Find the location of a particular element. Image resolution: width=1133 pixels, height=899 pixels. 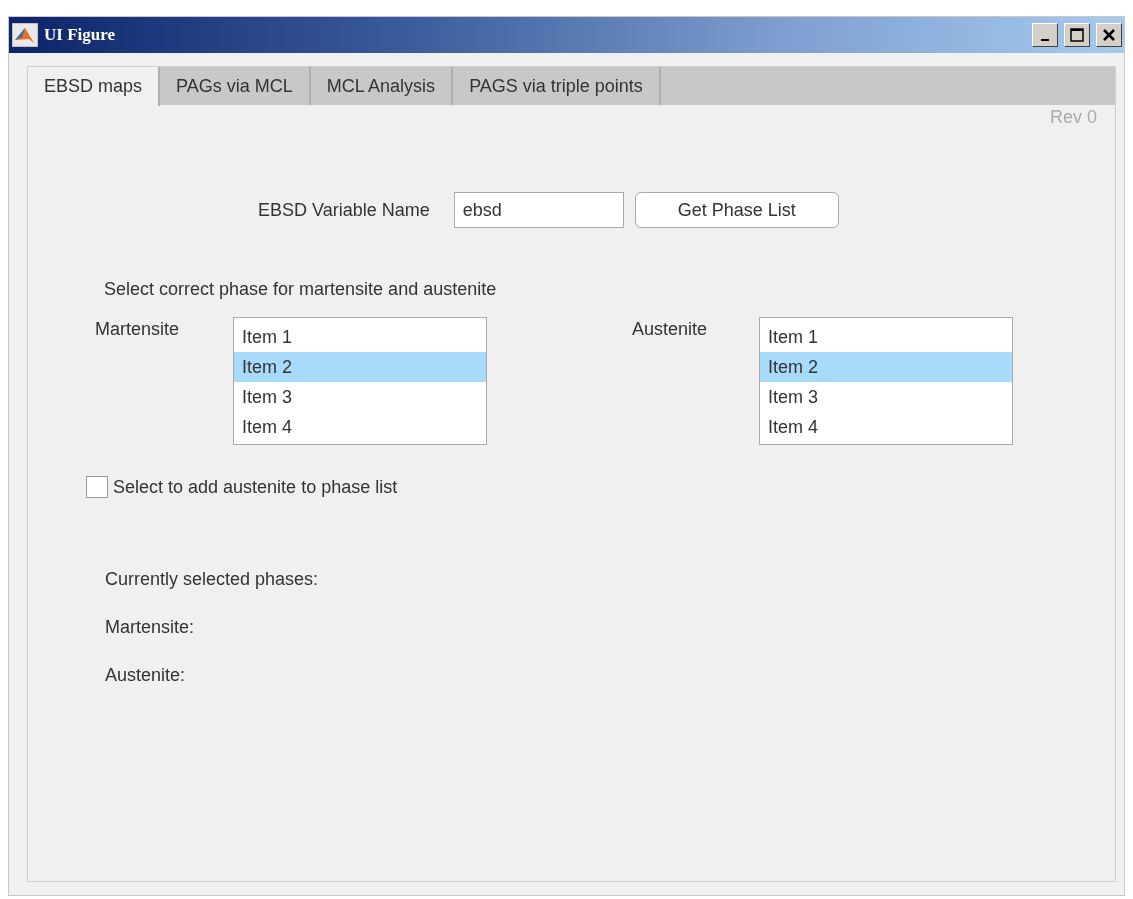

minimize-icon is located at coordinates (1045, 40).